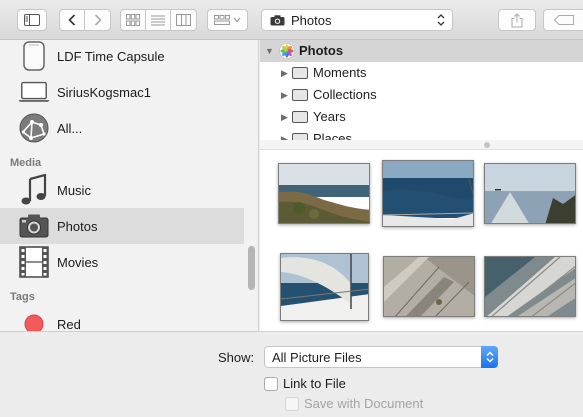 Image resolution: width=583 pixels, height=417 pixels. Describe the element at coordinates (311, 20) in the screenshot. I see `location-label: Photos` at that location.